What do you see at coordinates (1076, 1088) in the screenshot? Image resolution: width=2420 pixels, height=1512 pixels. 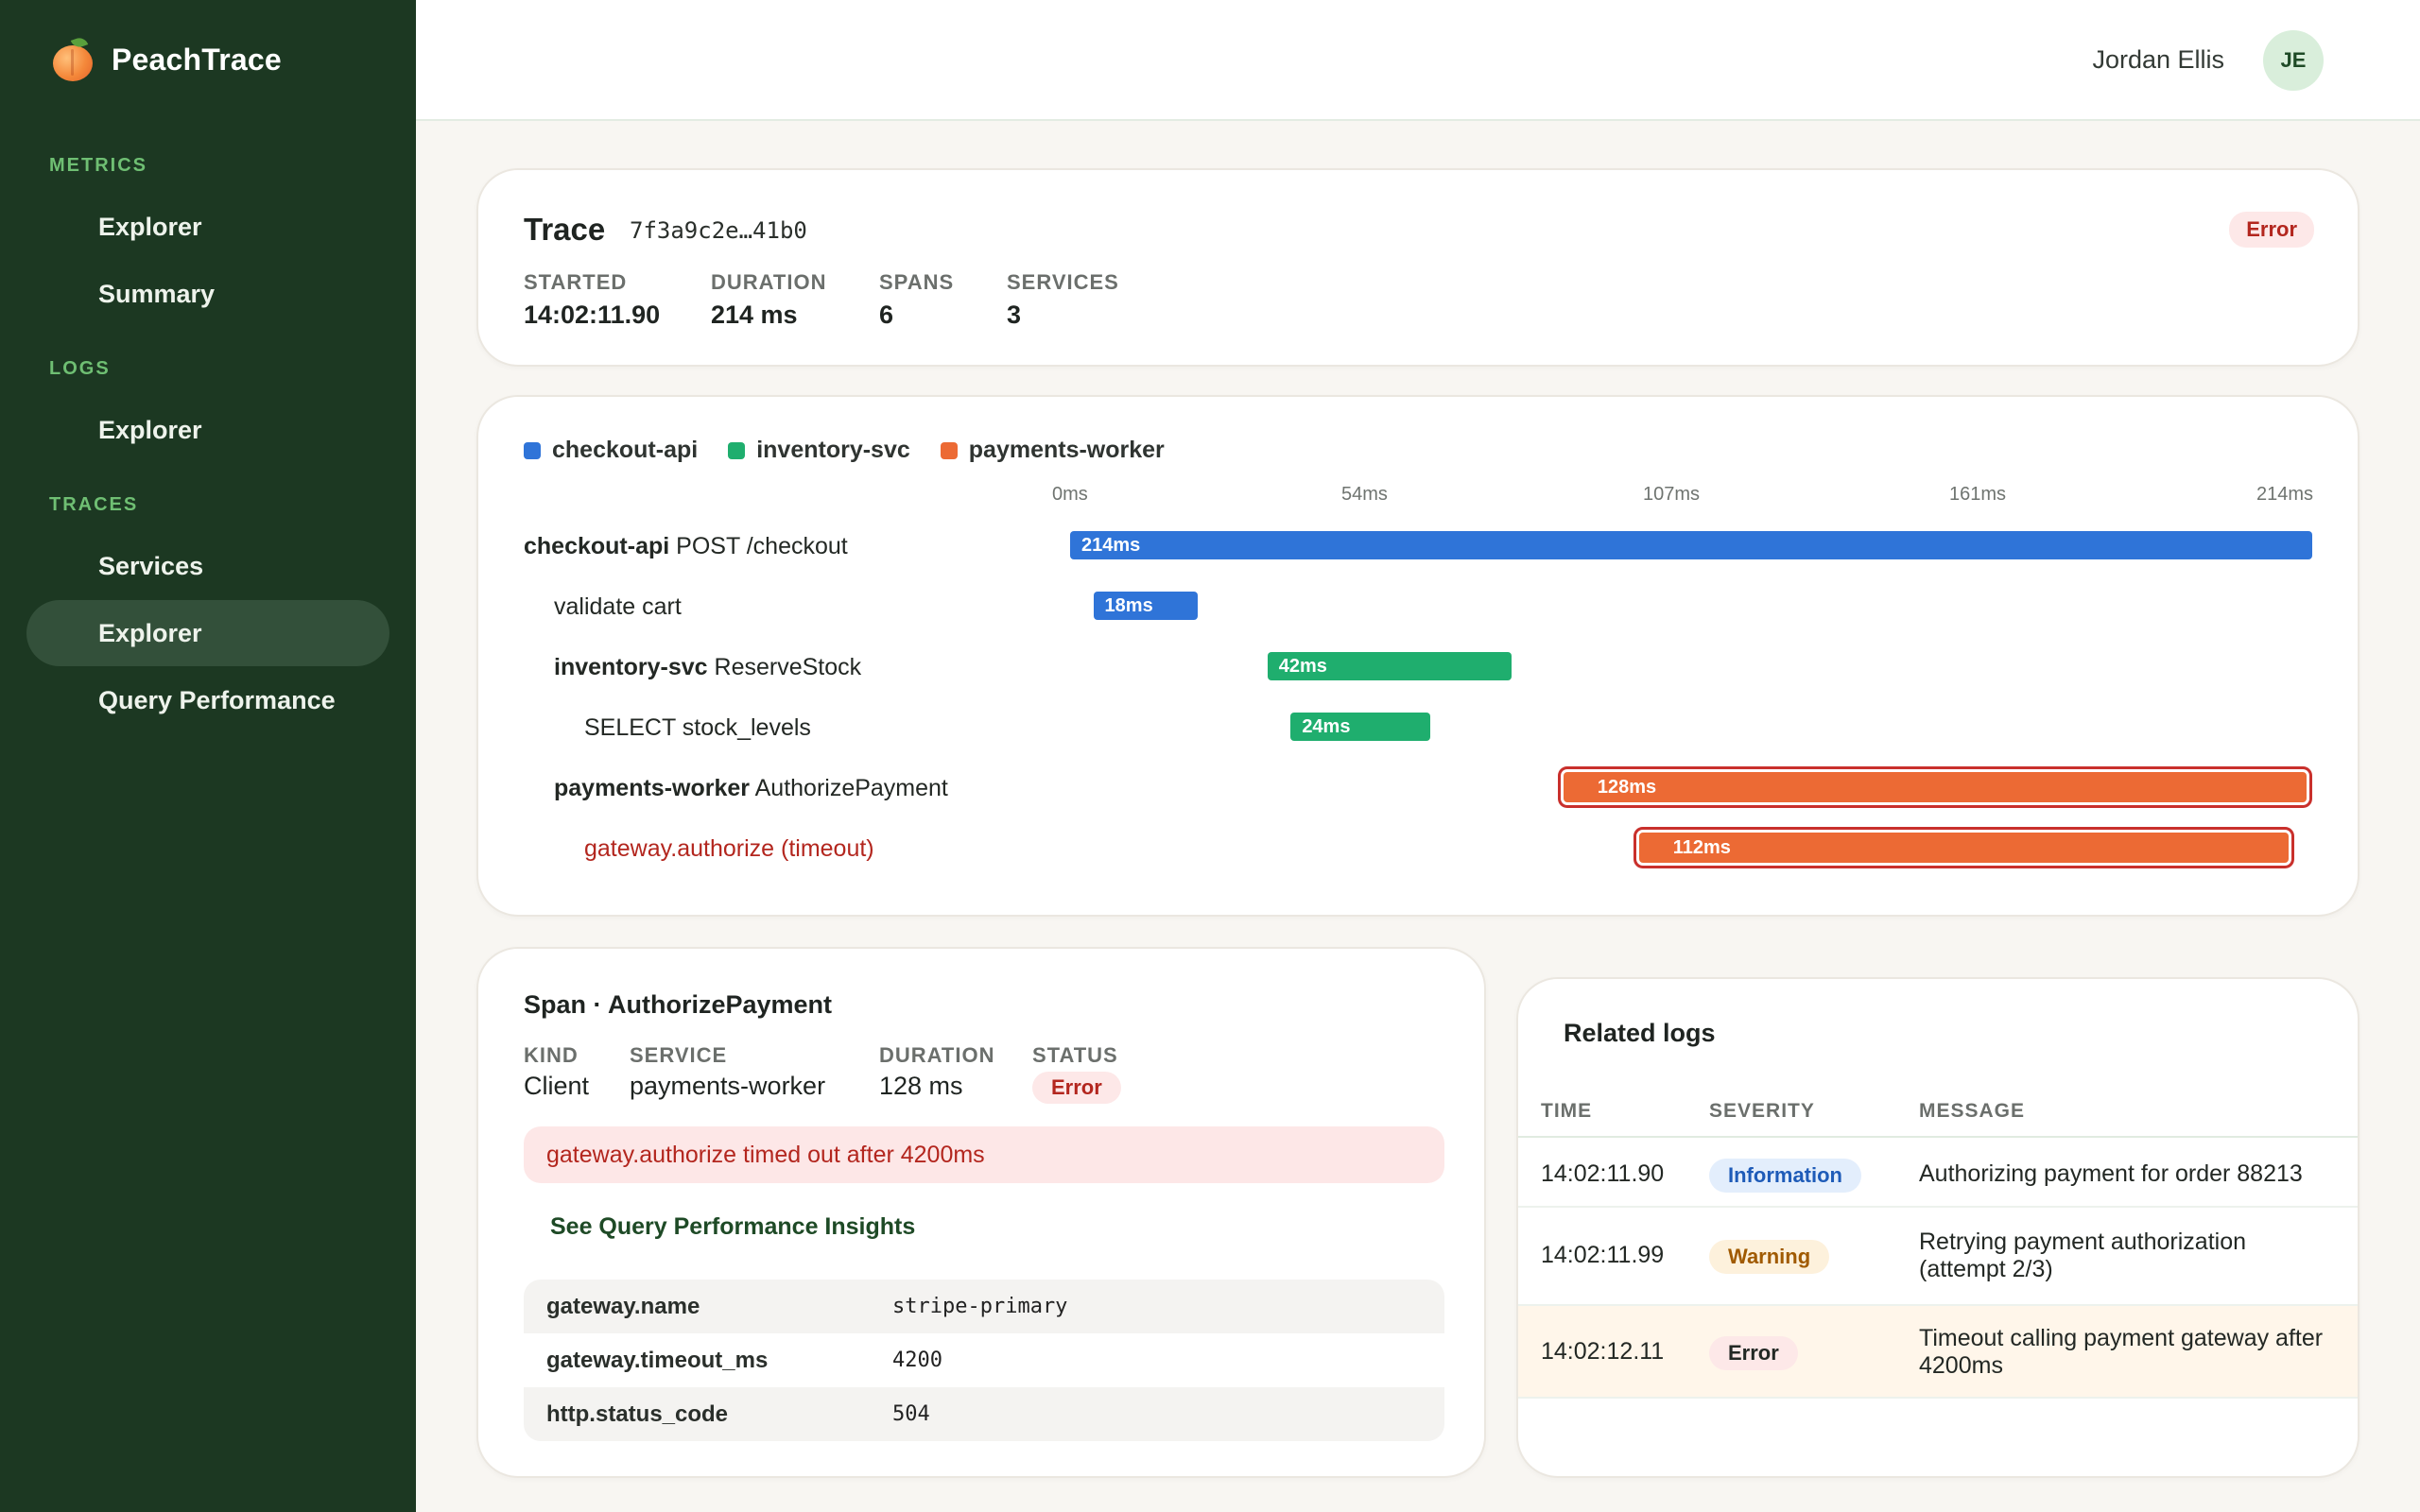 I see `status-badge: Error` at bounding box center [1076, 1088].